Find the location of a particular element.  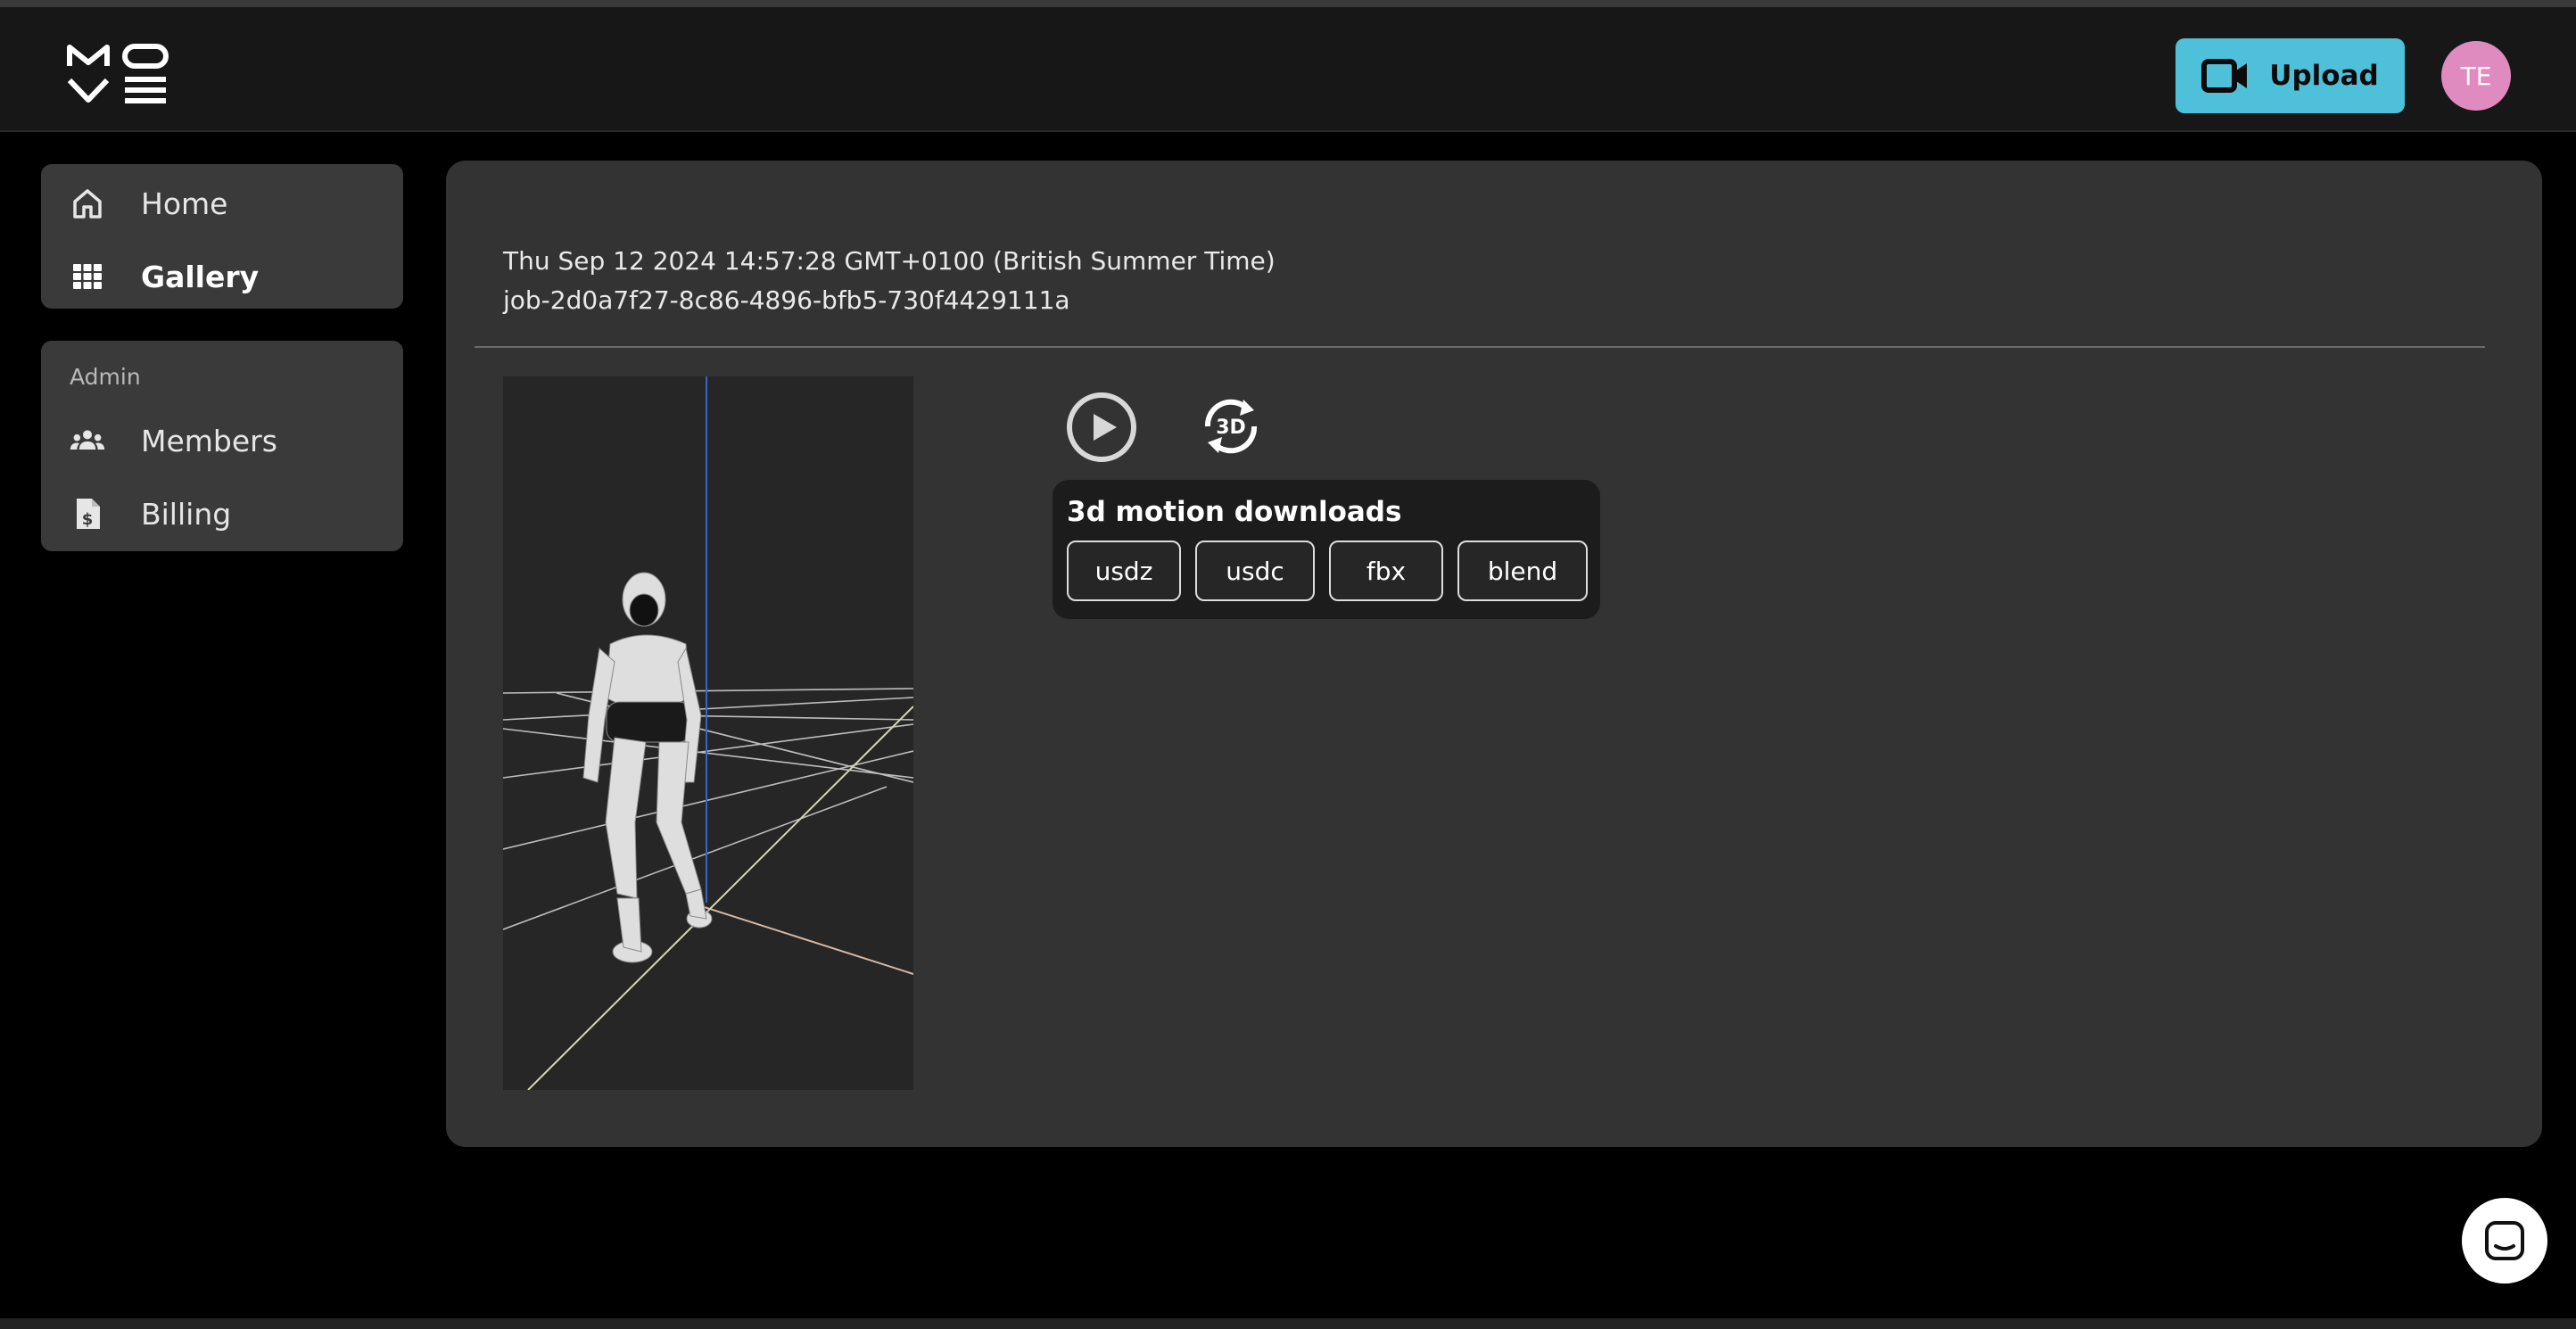

sidebar-item-gallery: Gallery is located at coordinates (222, 276).